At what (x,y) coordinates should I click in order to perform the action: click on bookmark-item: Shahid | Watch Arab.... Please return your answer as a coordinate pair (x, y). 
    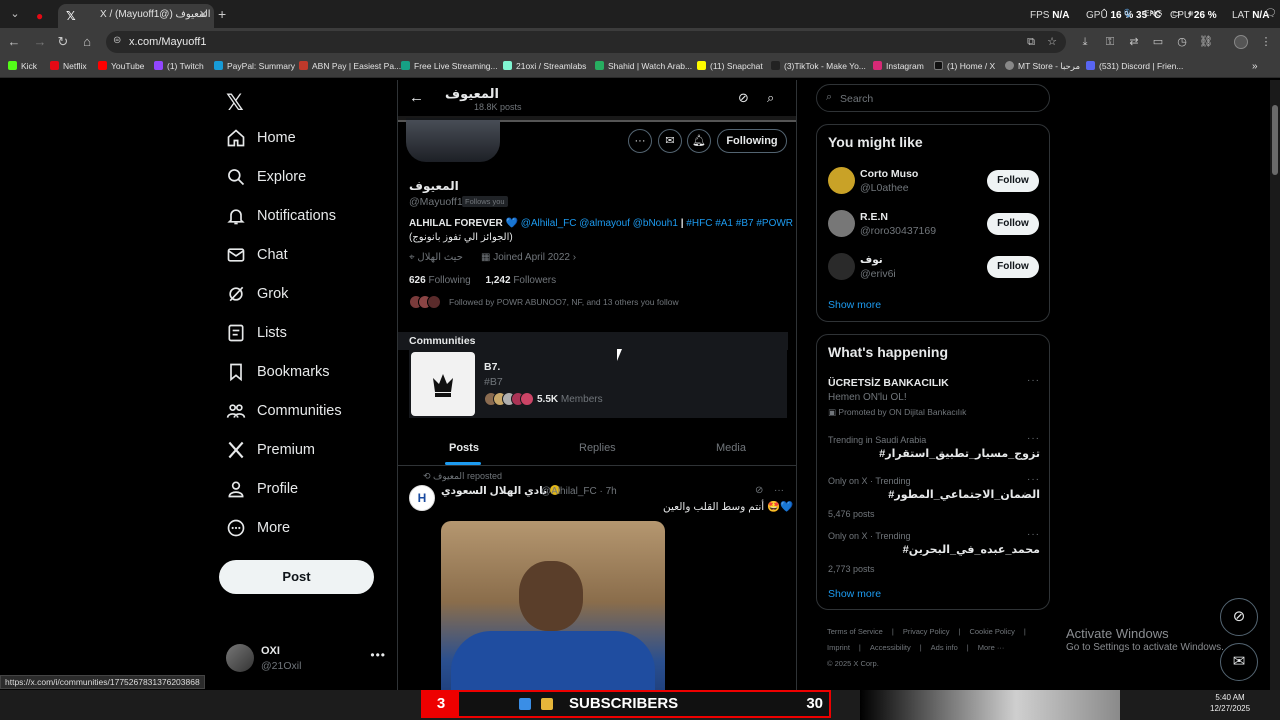
    Looking at the image, I should click on (643, 66).